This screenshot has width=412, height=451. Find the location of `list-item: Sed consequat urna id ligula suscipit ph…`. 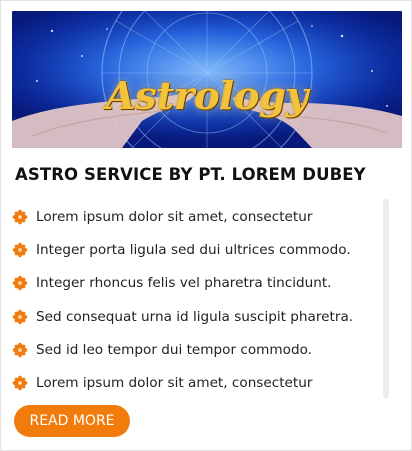

list-item: Sed consequat urna id ligula suscipit ph… is located at coordinates (196, 316).